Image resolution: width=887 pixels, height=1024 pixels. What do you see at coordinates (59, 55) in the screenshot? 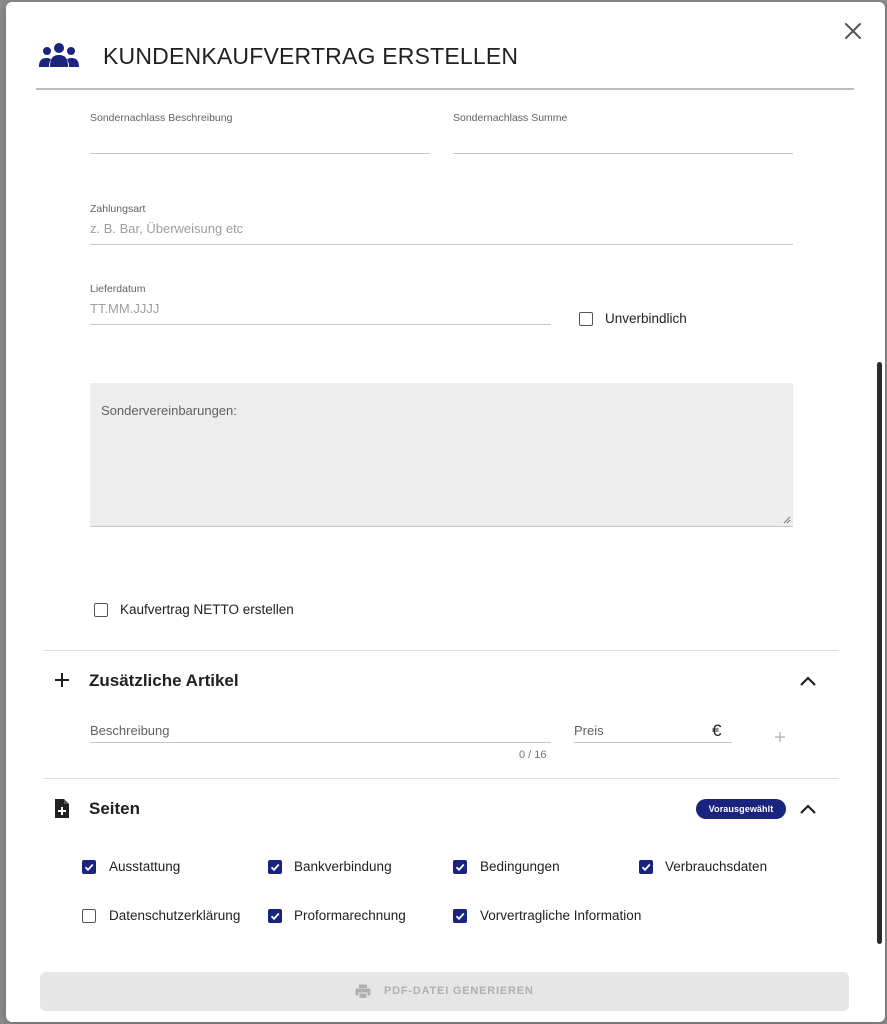
I see `people-group-icon` at bounding box center [59, 55].